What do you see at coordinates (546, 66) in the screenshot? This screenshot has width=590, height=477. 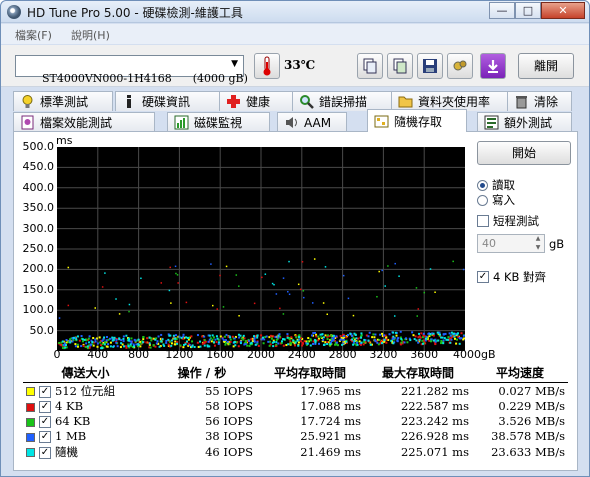 I see `exit-button: 離開` at bounding box center [546, 66].